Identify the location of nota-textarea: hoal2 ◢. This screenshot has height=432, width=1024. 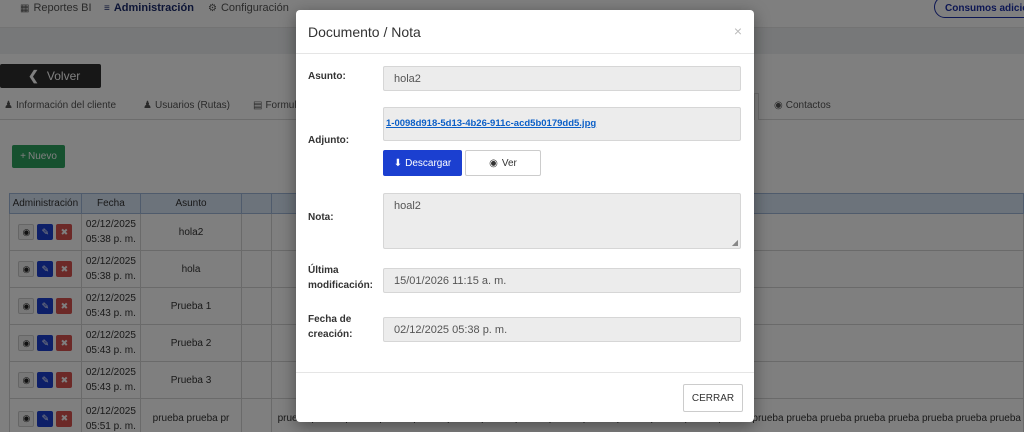
(562, 221).